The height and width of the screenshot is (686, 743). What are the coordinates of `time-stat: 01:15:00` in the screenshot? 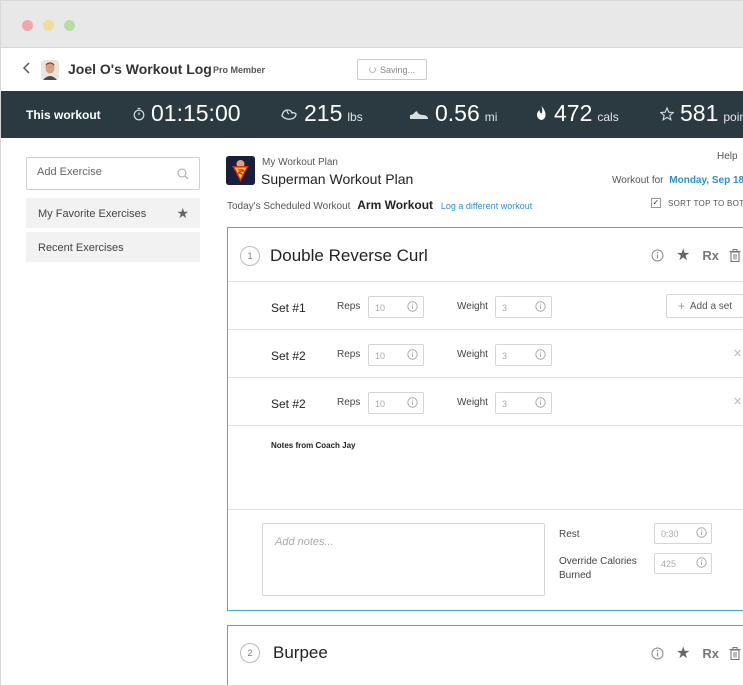 It's located at (187, 113).